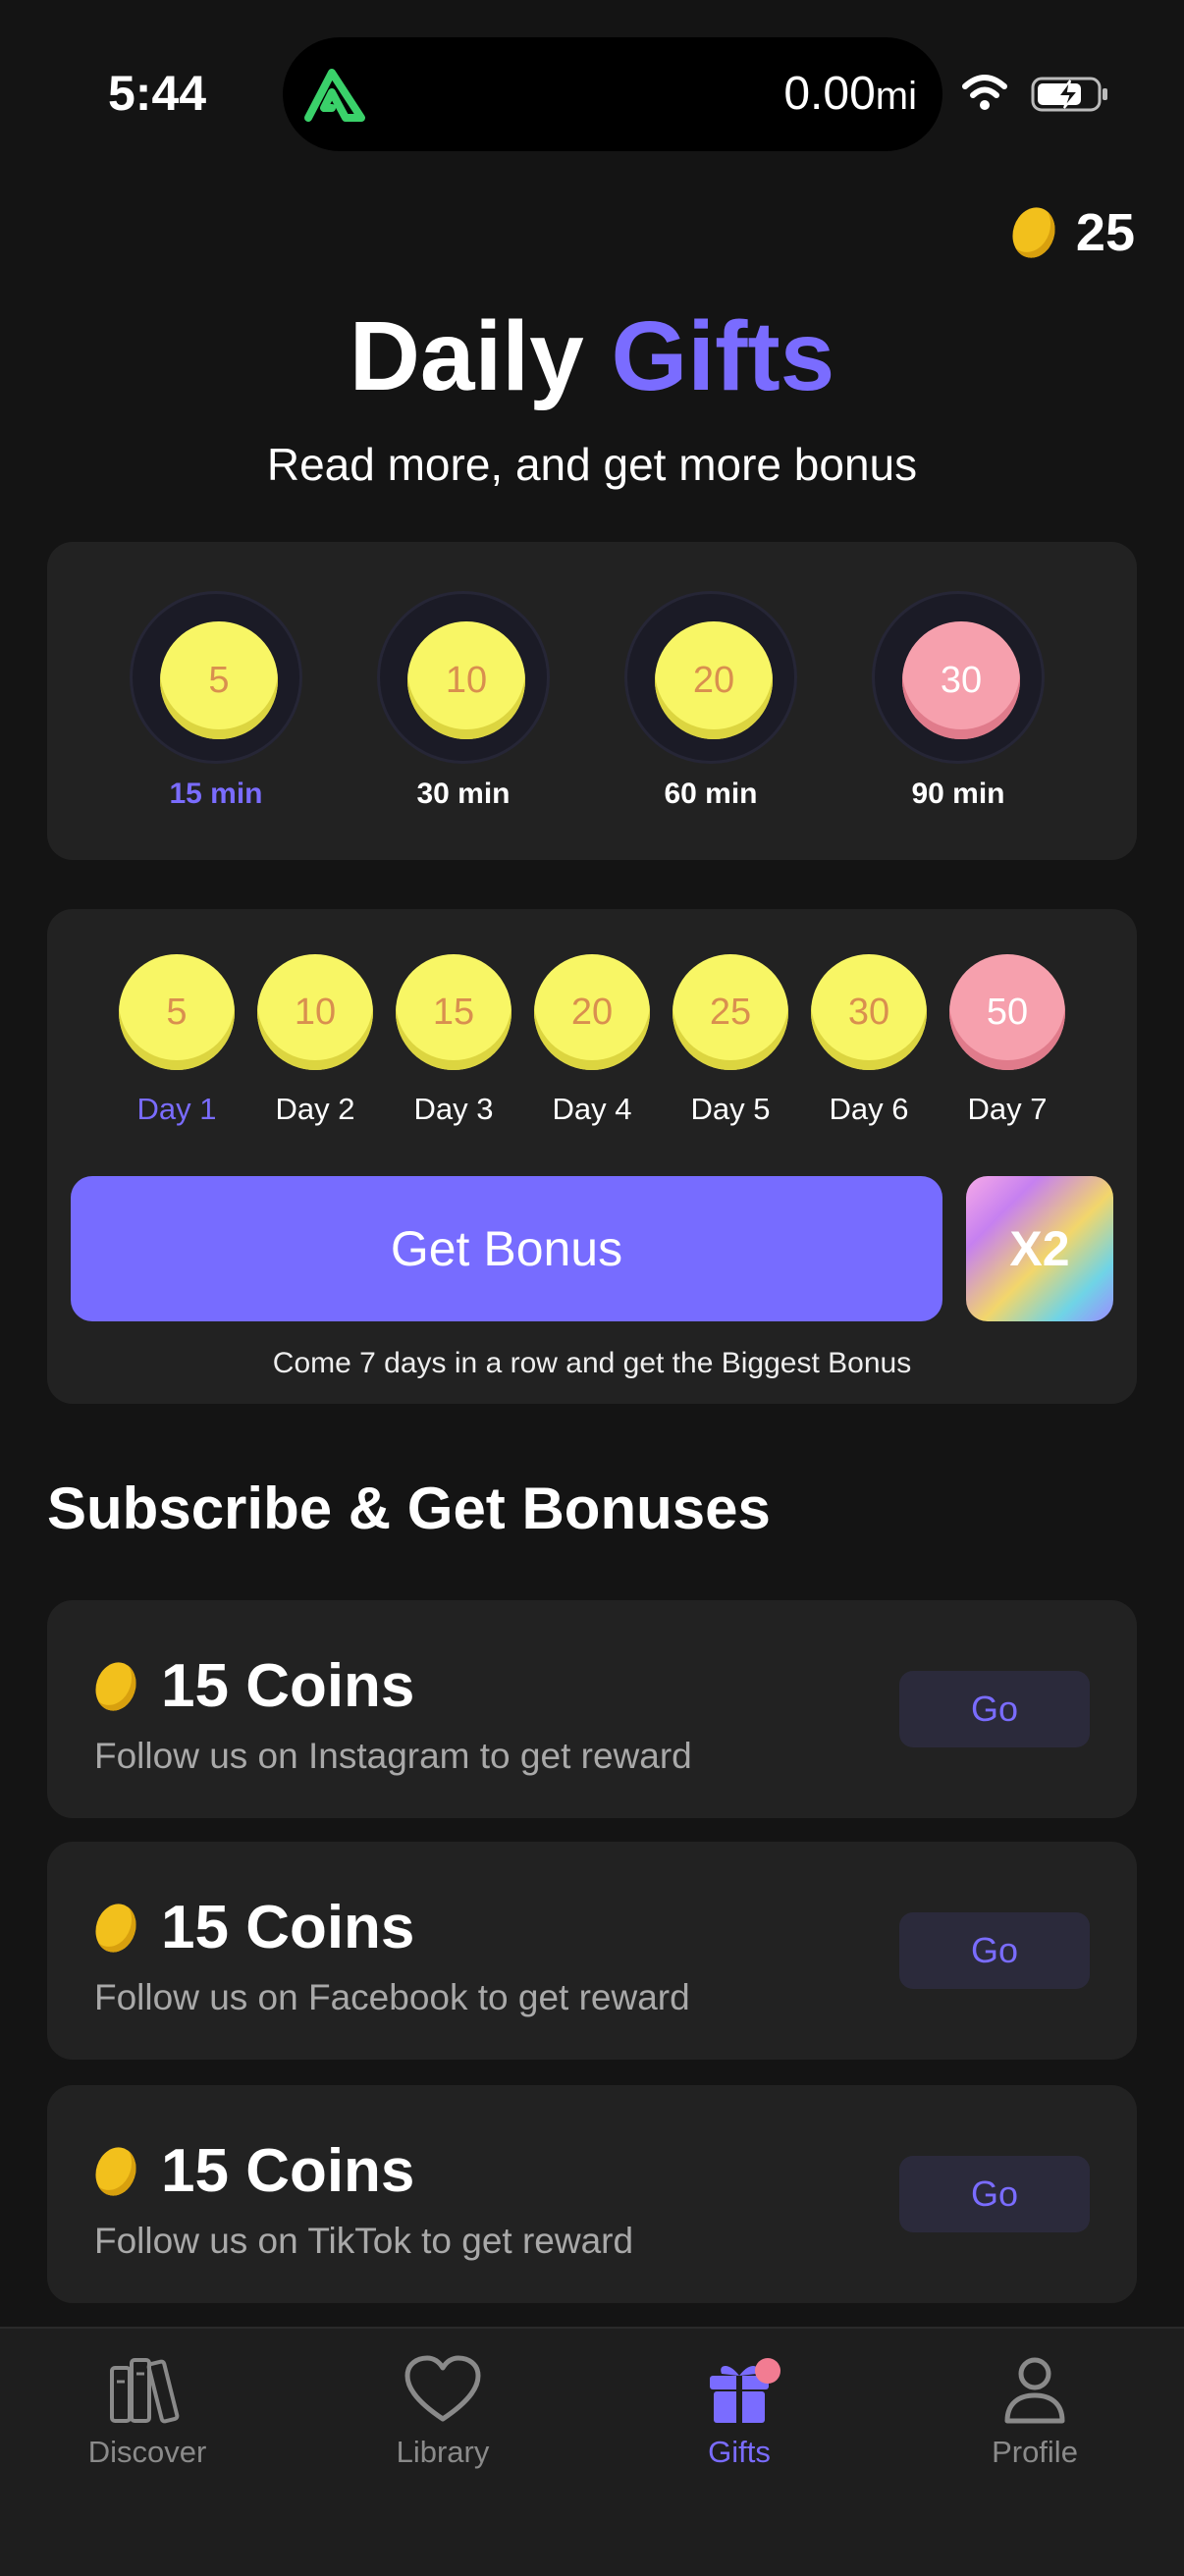 This screenshot has height=2576, width=1184. I want to click on tab-bar: Discover Library Gifts Profile, so click(592, 2451).